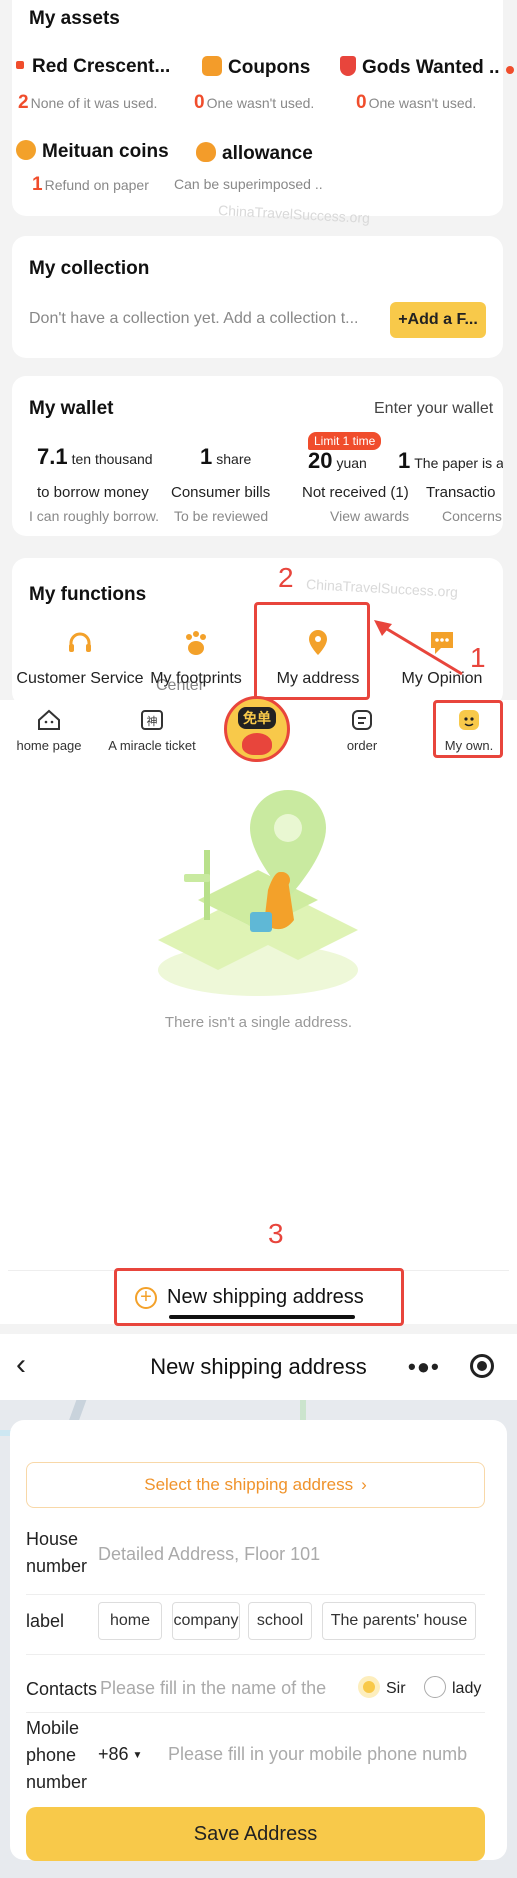  What do you see at coordinates (20, 65) in the screenshot?
I see `red-packet-icon` at bounding box center [20, 65].